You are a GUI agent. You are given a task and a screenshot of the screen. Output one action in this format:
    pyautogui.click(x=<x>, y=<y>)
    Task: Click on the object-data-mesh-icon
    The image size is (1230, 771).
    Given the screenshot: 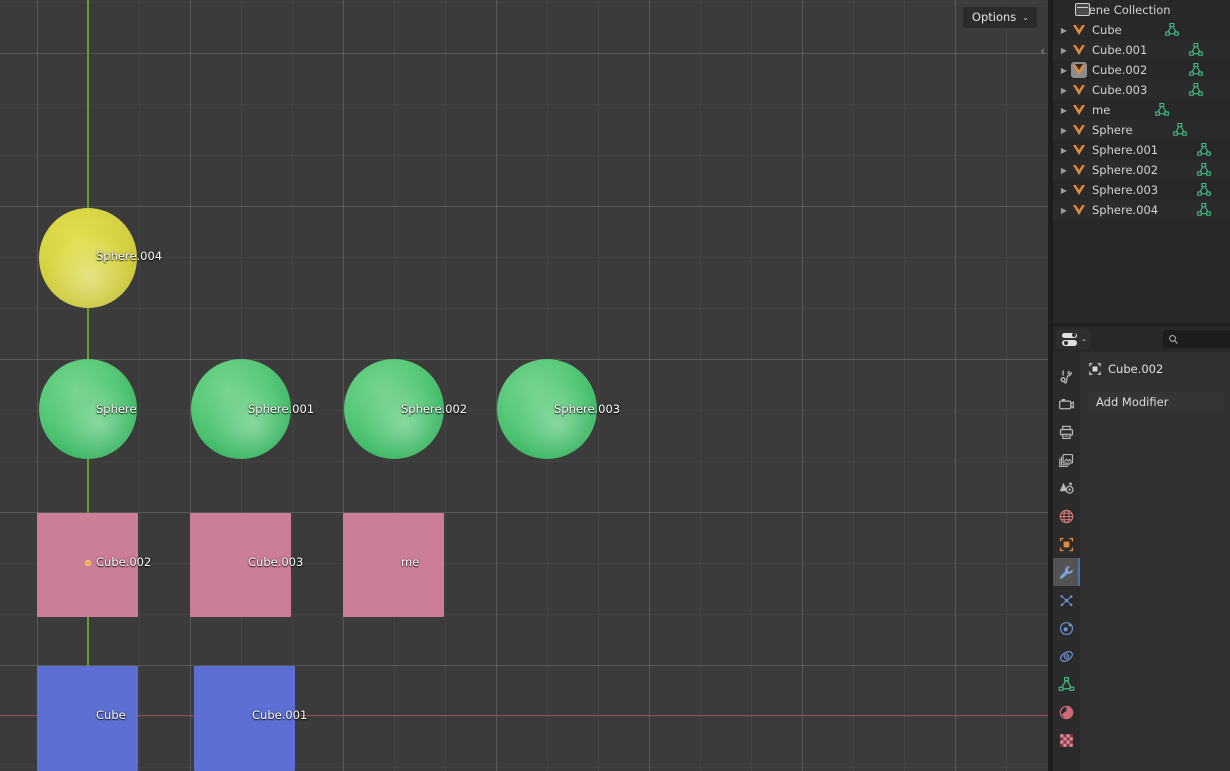 What is the action you would take?
    pyautogui.click(x=1066, y=683)
    